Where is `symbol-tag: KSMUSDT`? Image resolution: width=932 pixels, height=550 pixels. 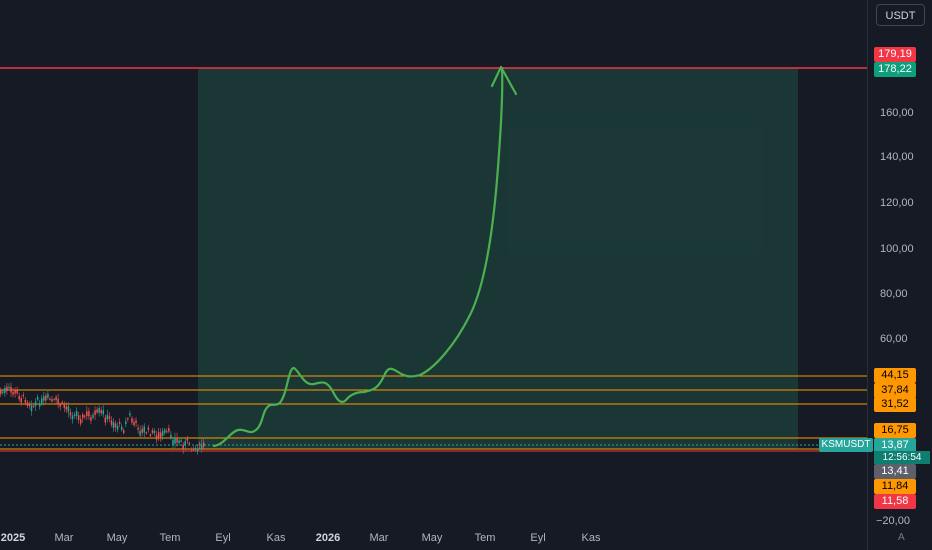
symbol-tag: KSMUSDT is located at coordinates (846, 445).